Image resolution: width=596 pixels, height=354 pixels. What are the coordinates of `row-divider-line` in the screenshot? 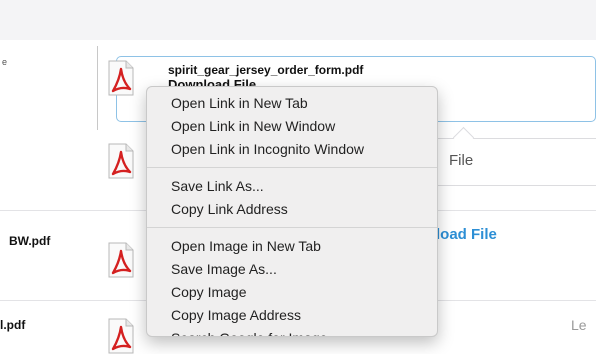 It's located at (97, 88).